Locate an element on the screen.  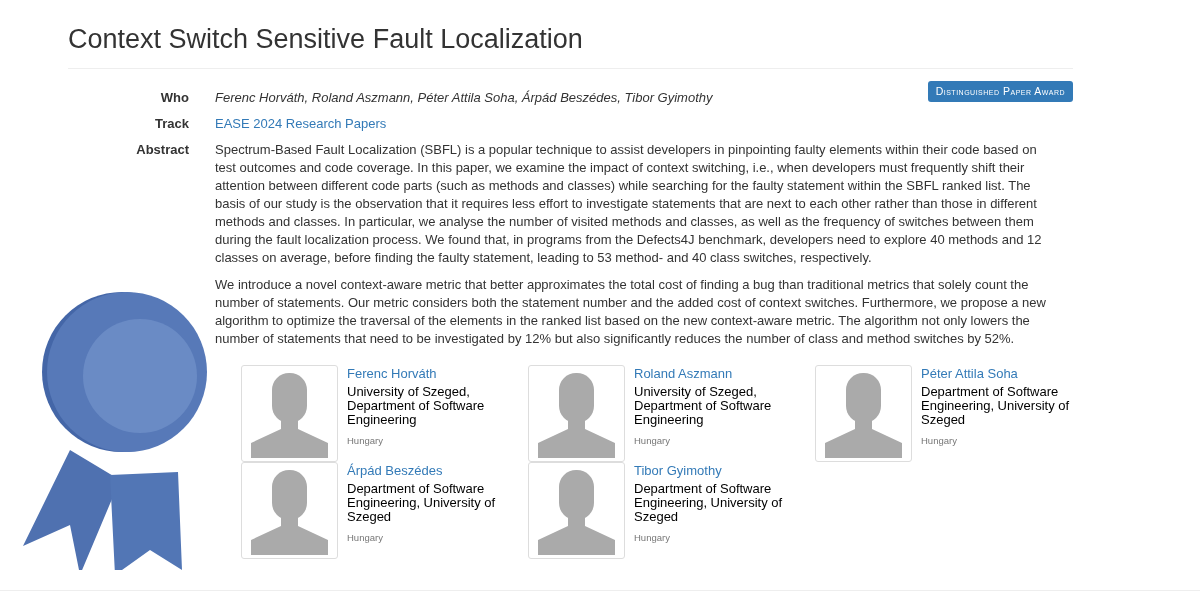
author-name: Roland Aszmann is located at coordinates (724, 374).